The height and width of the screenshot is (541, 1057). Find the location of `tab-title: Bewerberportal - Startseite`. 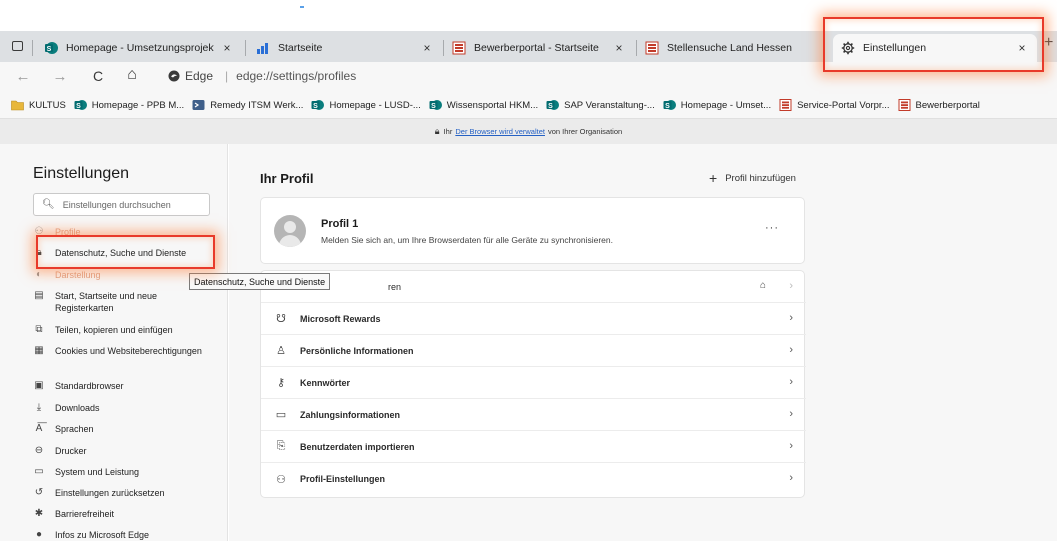

tab-title: Bewerberportal - Startseite is located at coordinates (536, 48).